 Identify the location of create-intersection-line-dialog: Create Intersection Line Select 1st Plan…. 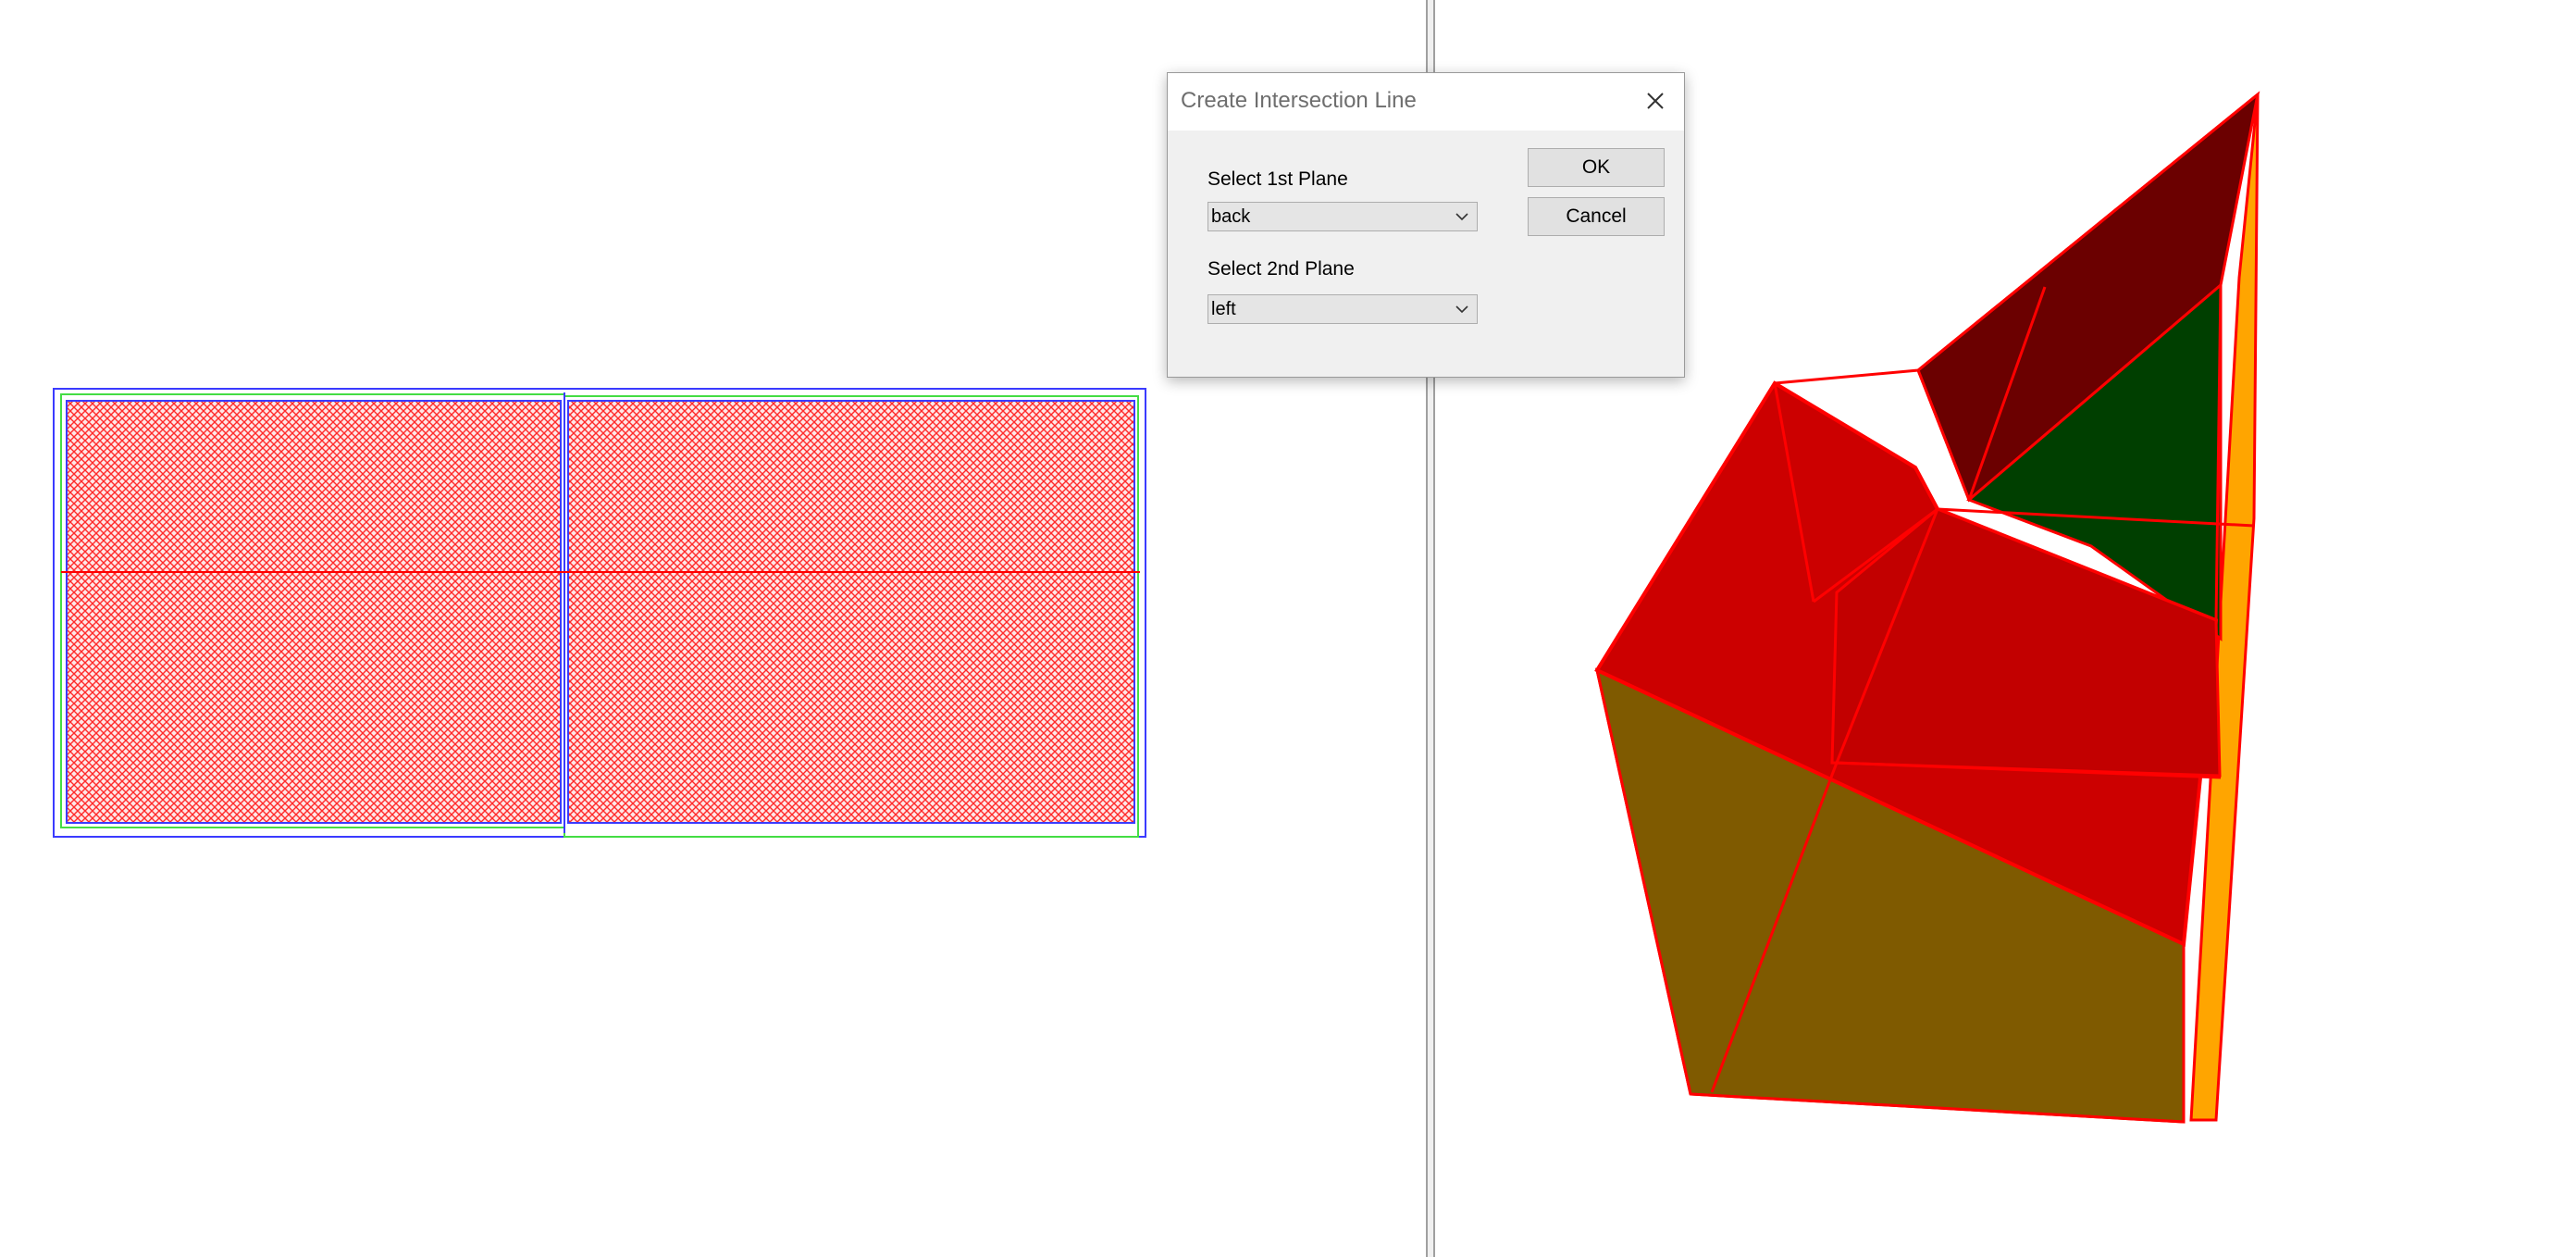
(1426, 225).